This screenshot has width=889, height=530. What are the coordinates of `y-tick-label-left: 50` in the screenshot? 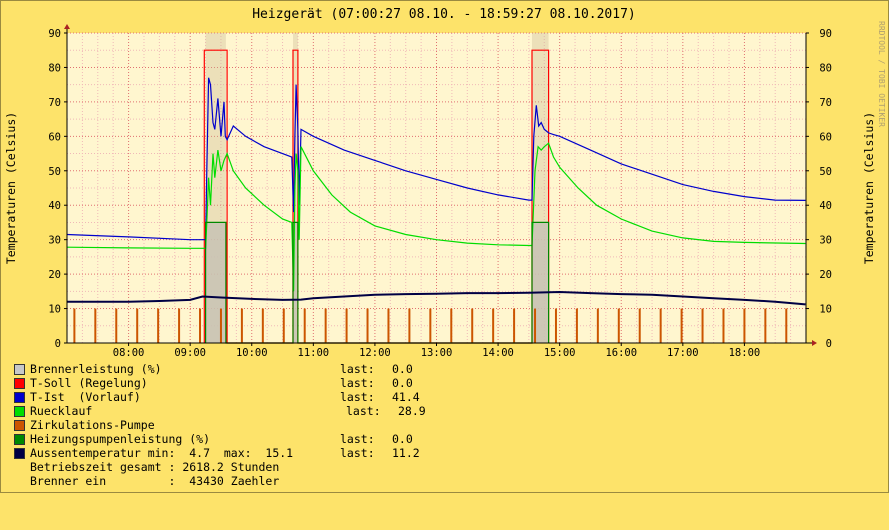 It's located at (54, 172).